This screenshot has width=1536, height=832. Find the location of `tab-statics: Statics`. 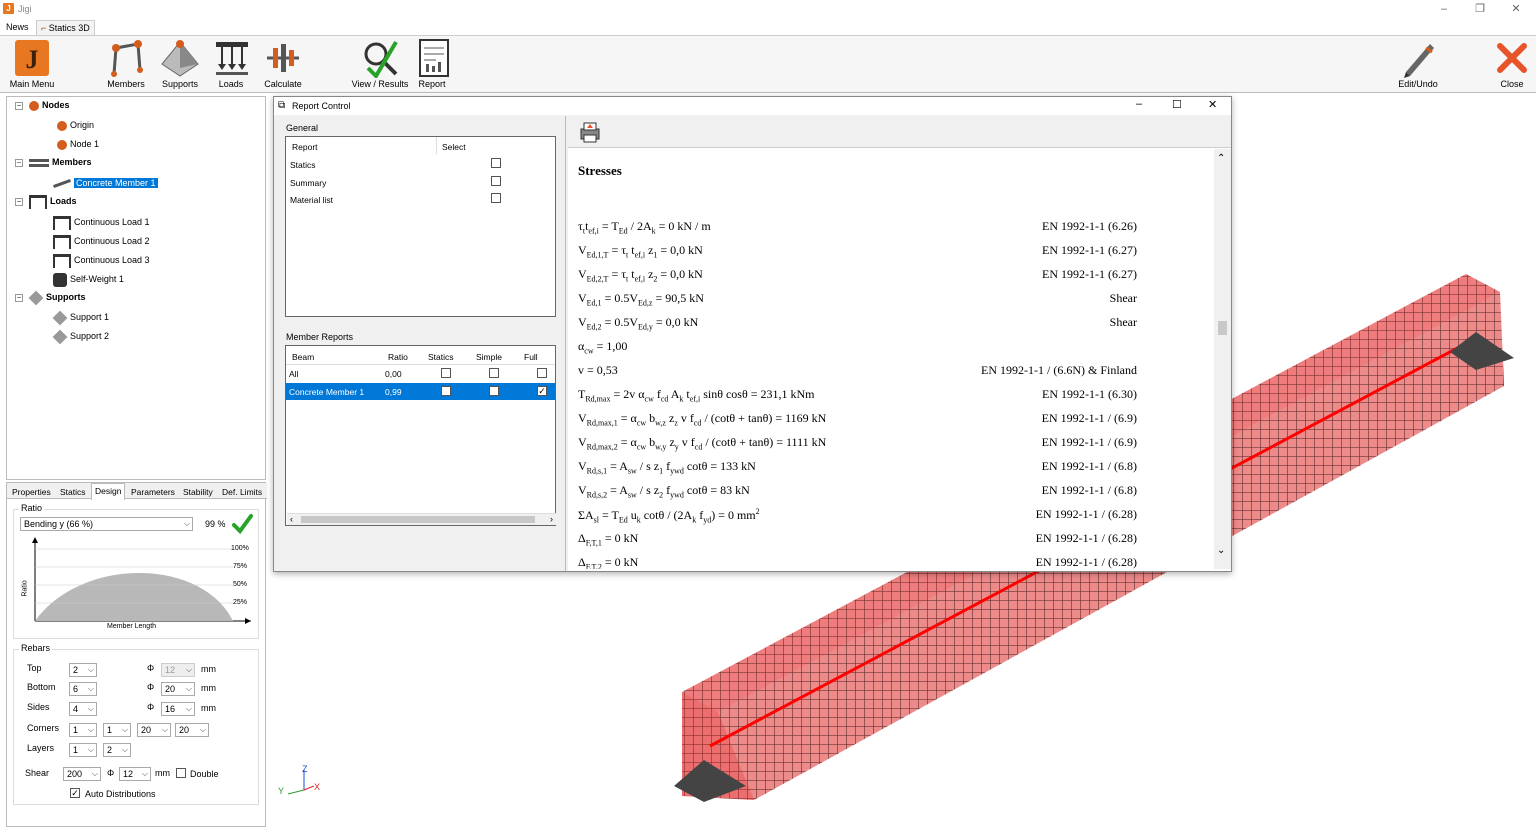

tab-statics: Statics is located at coordinates (73, 492).